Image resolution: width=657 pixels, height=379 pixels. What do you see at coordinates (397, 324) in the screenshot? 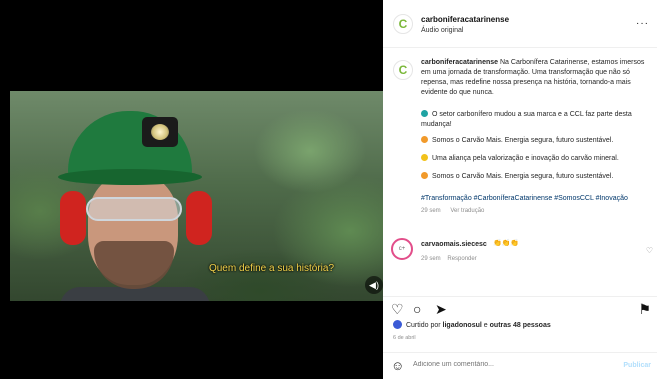
I see `liker-avatar` at bounding box center [397, 324].